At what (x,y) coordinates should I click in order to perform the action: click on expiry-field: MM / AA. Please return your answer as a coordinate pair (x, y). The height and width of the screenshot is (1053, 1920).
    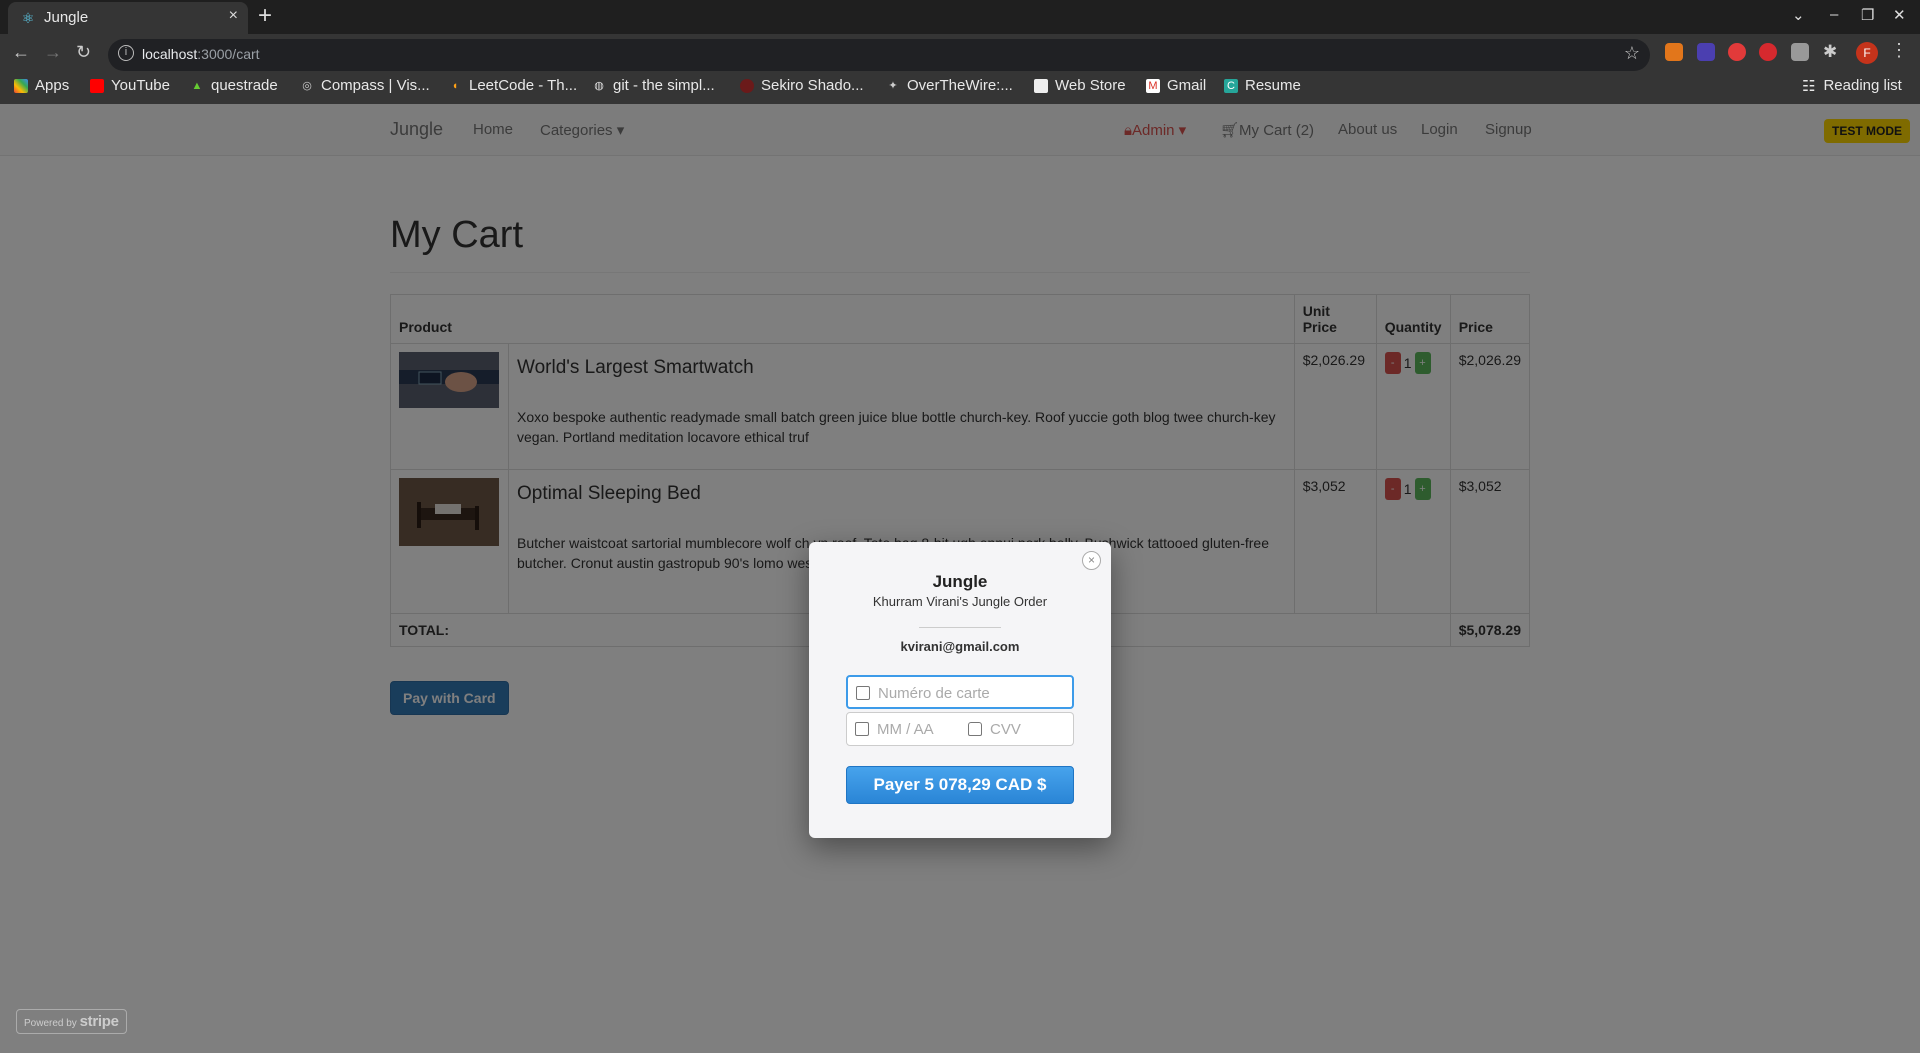
    Looking at the image, I should click on (903, 729).